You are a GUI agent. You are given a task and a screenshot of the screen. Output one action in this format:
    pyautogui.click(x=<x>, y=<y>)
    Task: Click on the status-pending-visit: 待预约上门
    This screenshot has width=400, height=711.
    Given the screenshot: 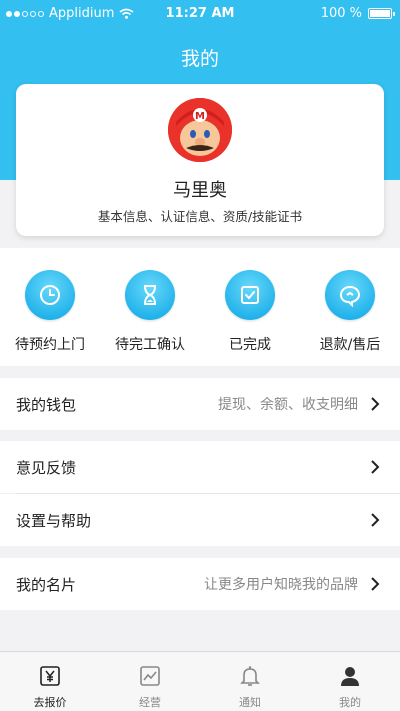 What is the action you would take?
    pyautogui.click(x=50, y=307)
    